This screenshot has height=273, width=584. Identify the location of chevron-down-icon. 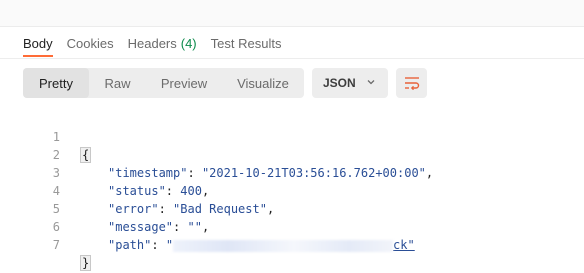
(371, 82).